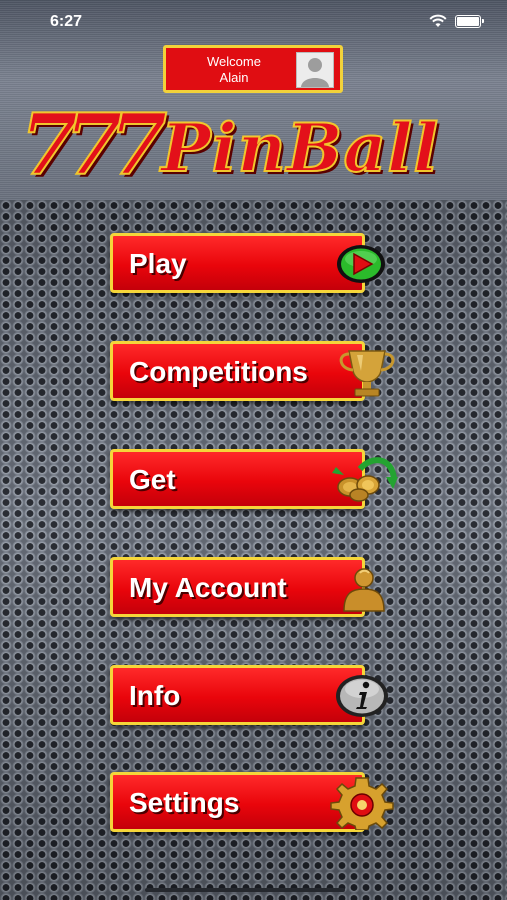  What do you see at coordinates (362, 802) in the screenshot?
I see `gear-icon` at bounding box center [362, 802].